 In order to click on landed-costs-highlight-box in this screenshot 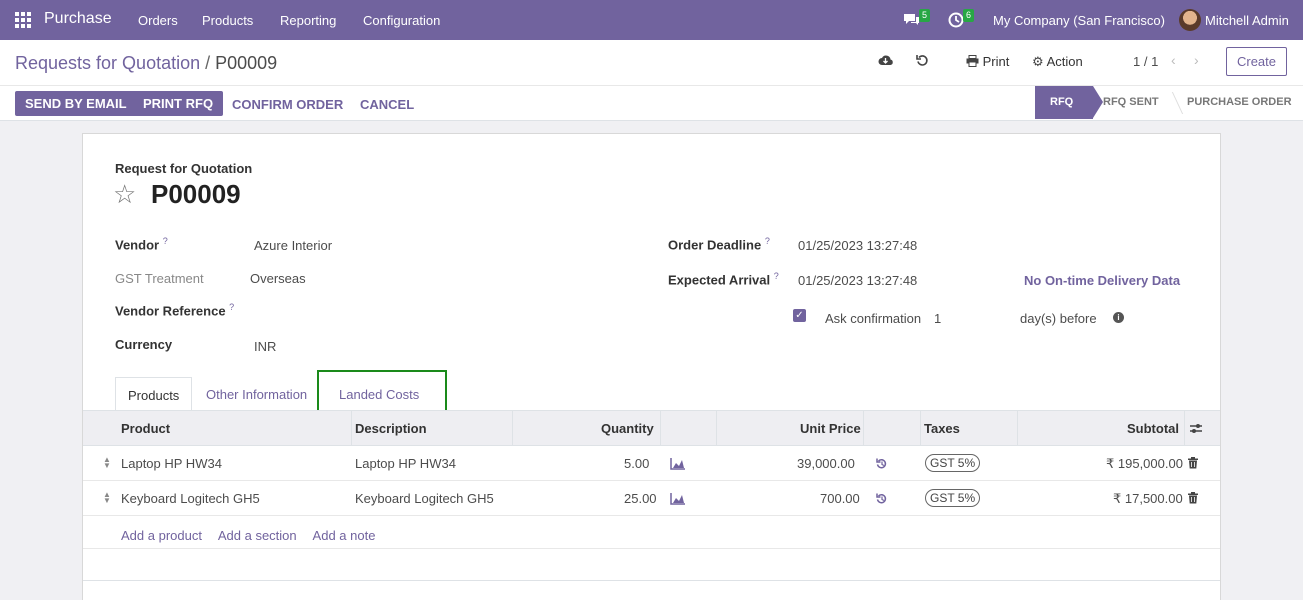, I will do `click(382, 391)`.